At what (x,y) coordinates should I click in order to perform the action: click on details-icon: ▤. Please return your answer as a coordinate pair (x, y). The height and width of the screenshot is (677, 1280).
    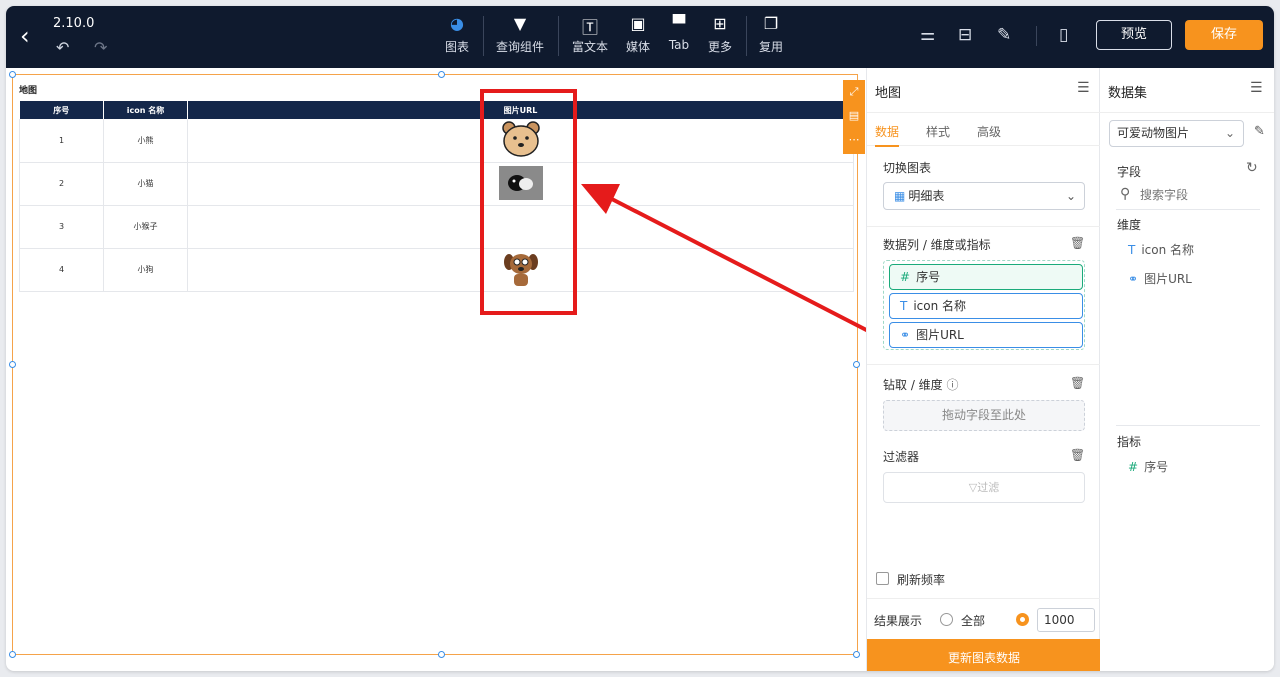
    Looking at the image, I should click on (854, 116).